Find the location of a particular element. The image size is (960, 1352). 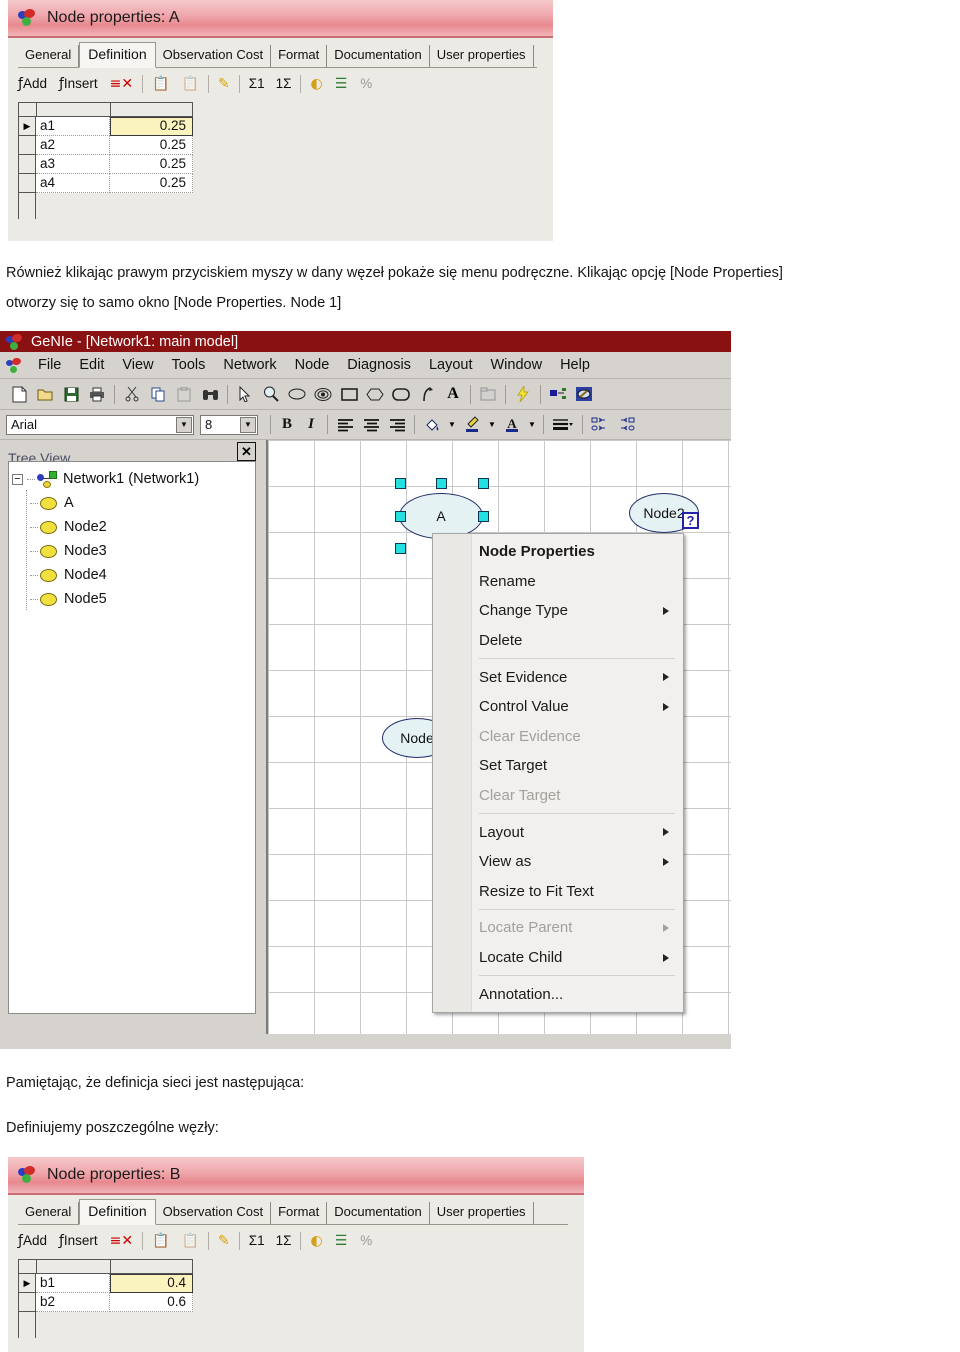

context-item-layout: Layout is located at coordinates (558, 832).